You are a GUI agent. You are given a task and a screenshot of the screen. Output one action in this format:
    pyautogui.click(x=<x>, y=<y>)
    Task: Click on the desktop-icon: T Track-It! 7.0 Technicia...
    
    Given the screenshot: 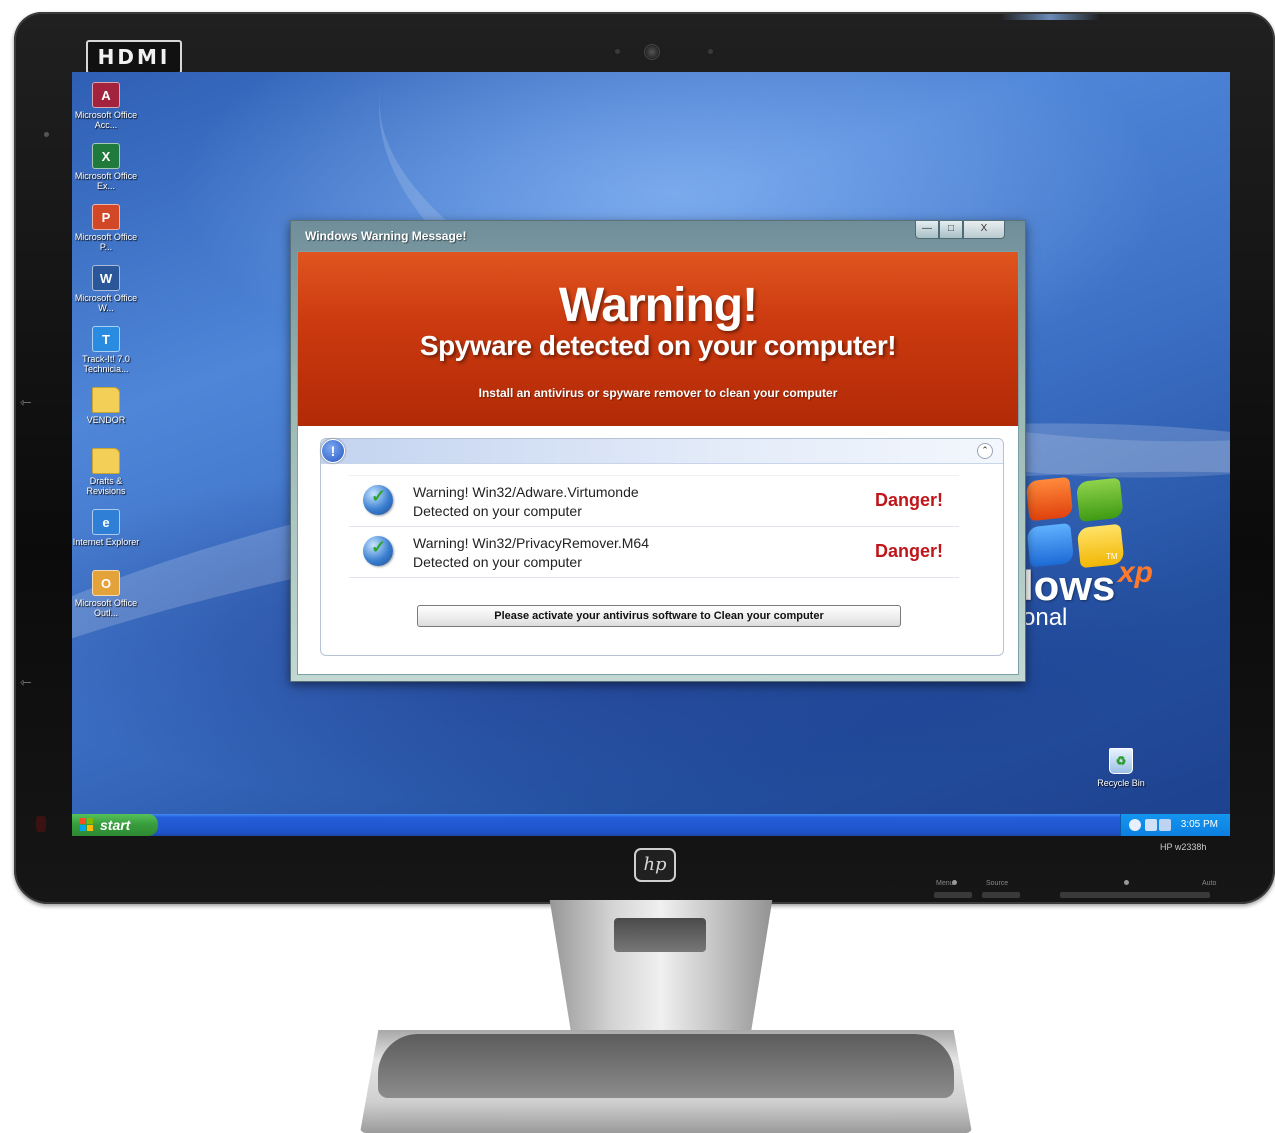 What is the action you would take?
    pyautogui.click(x=106, y=350)
    